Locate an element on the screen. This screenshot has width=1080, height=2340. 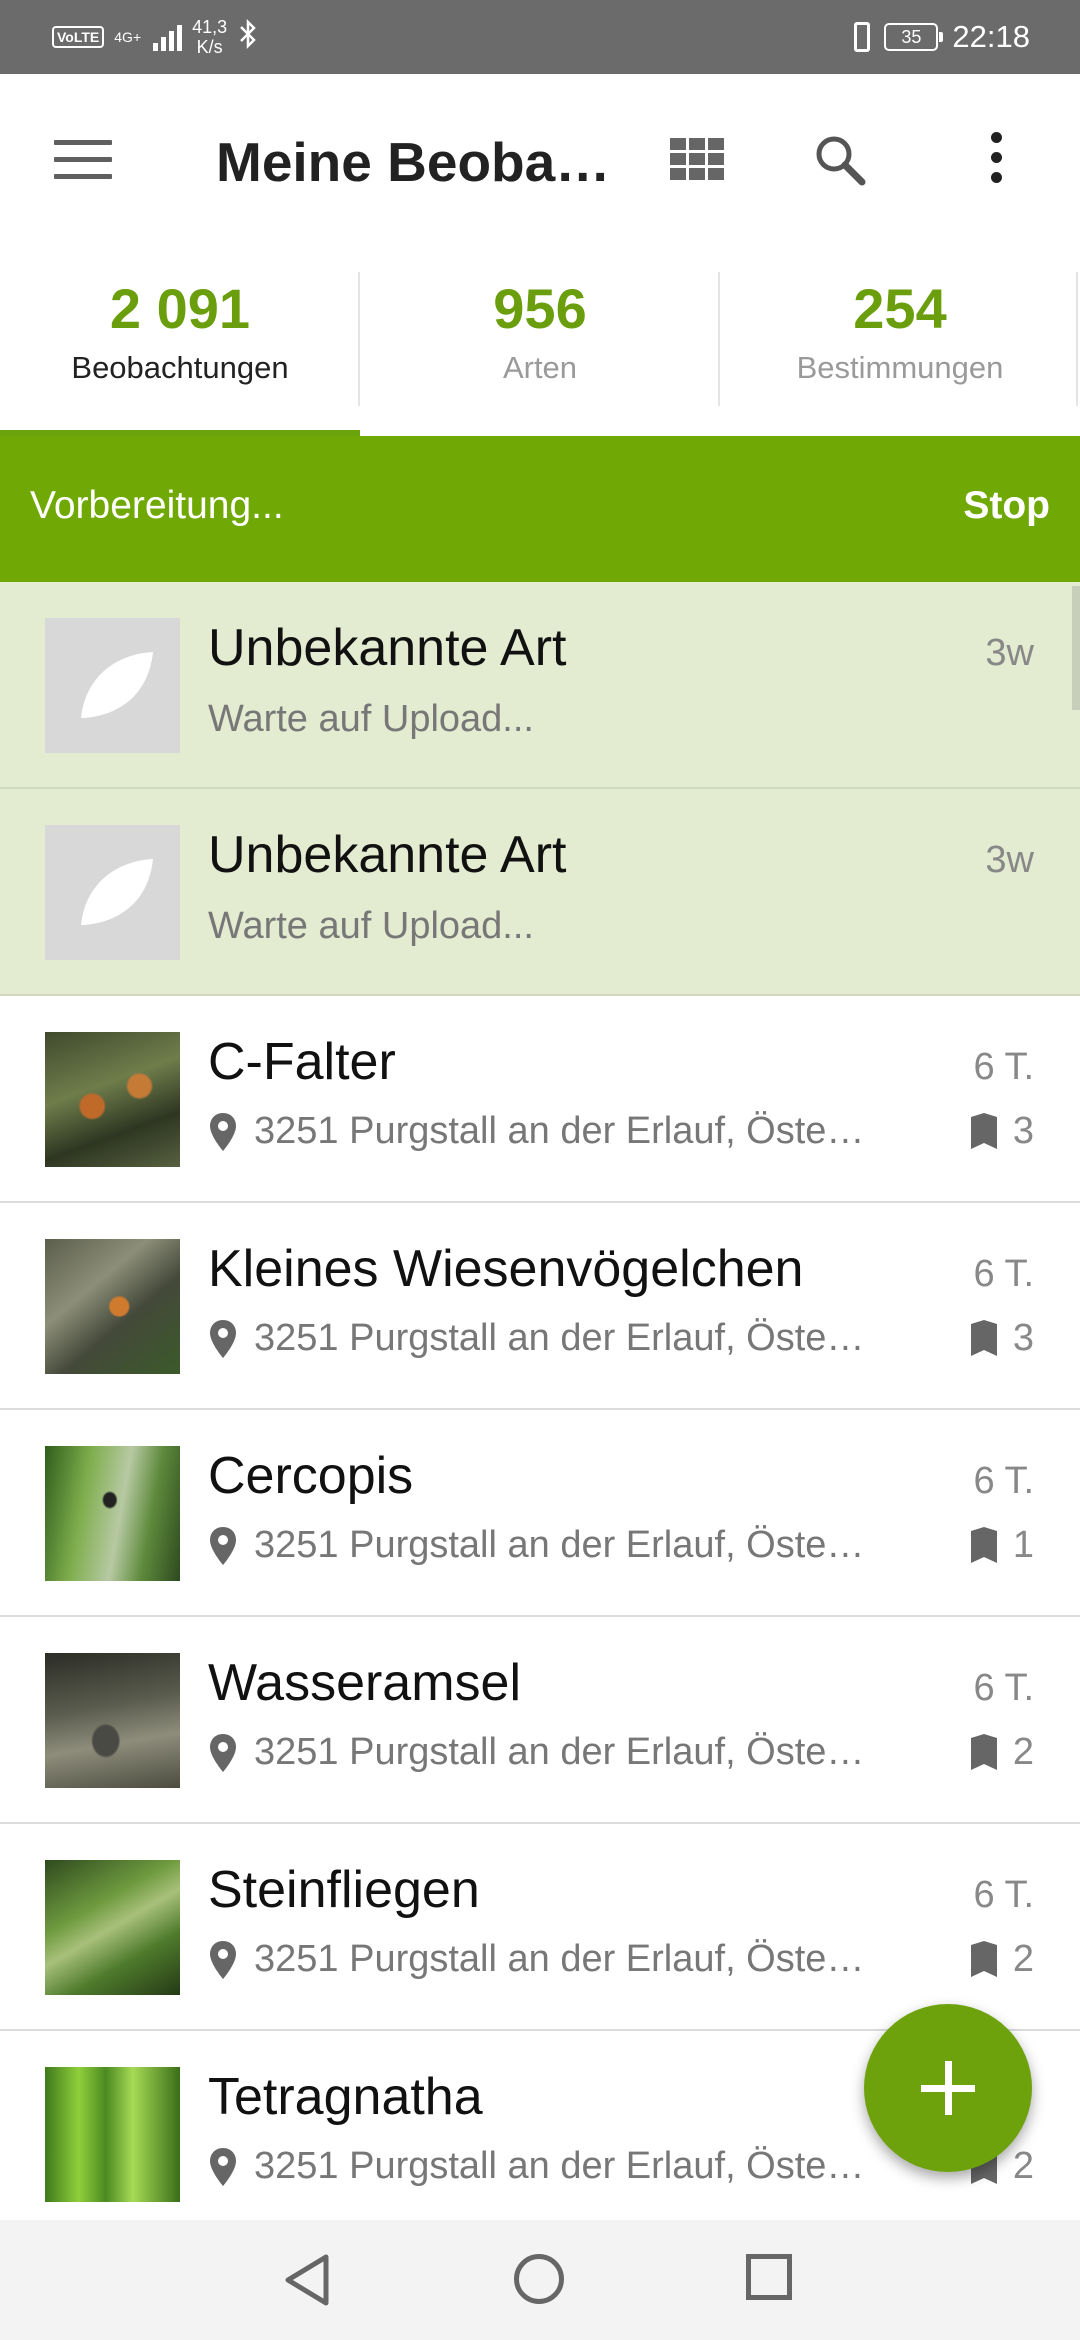
identification-count-value: 3 is located at coordinates (1023, 1131).